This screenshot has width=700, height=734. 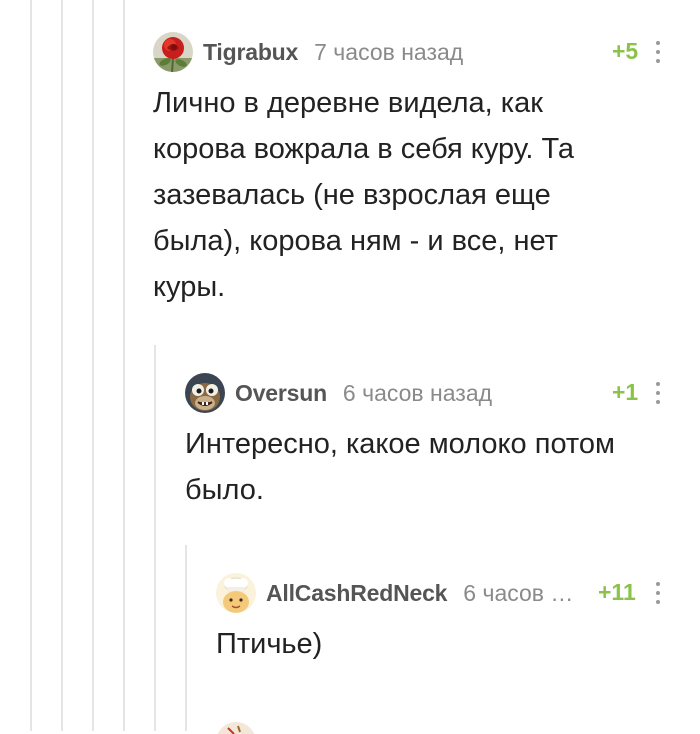 I want to click on comment-header: Oversun 6 часов назад +1, so click(x=430, y=393).